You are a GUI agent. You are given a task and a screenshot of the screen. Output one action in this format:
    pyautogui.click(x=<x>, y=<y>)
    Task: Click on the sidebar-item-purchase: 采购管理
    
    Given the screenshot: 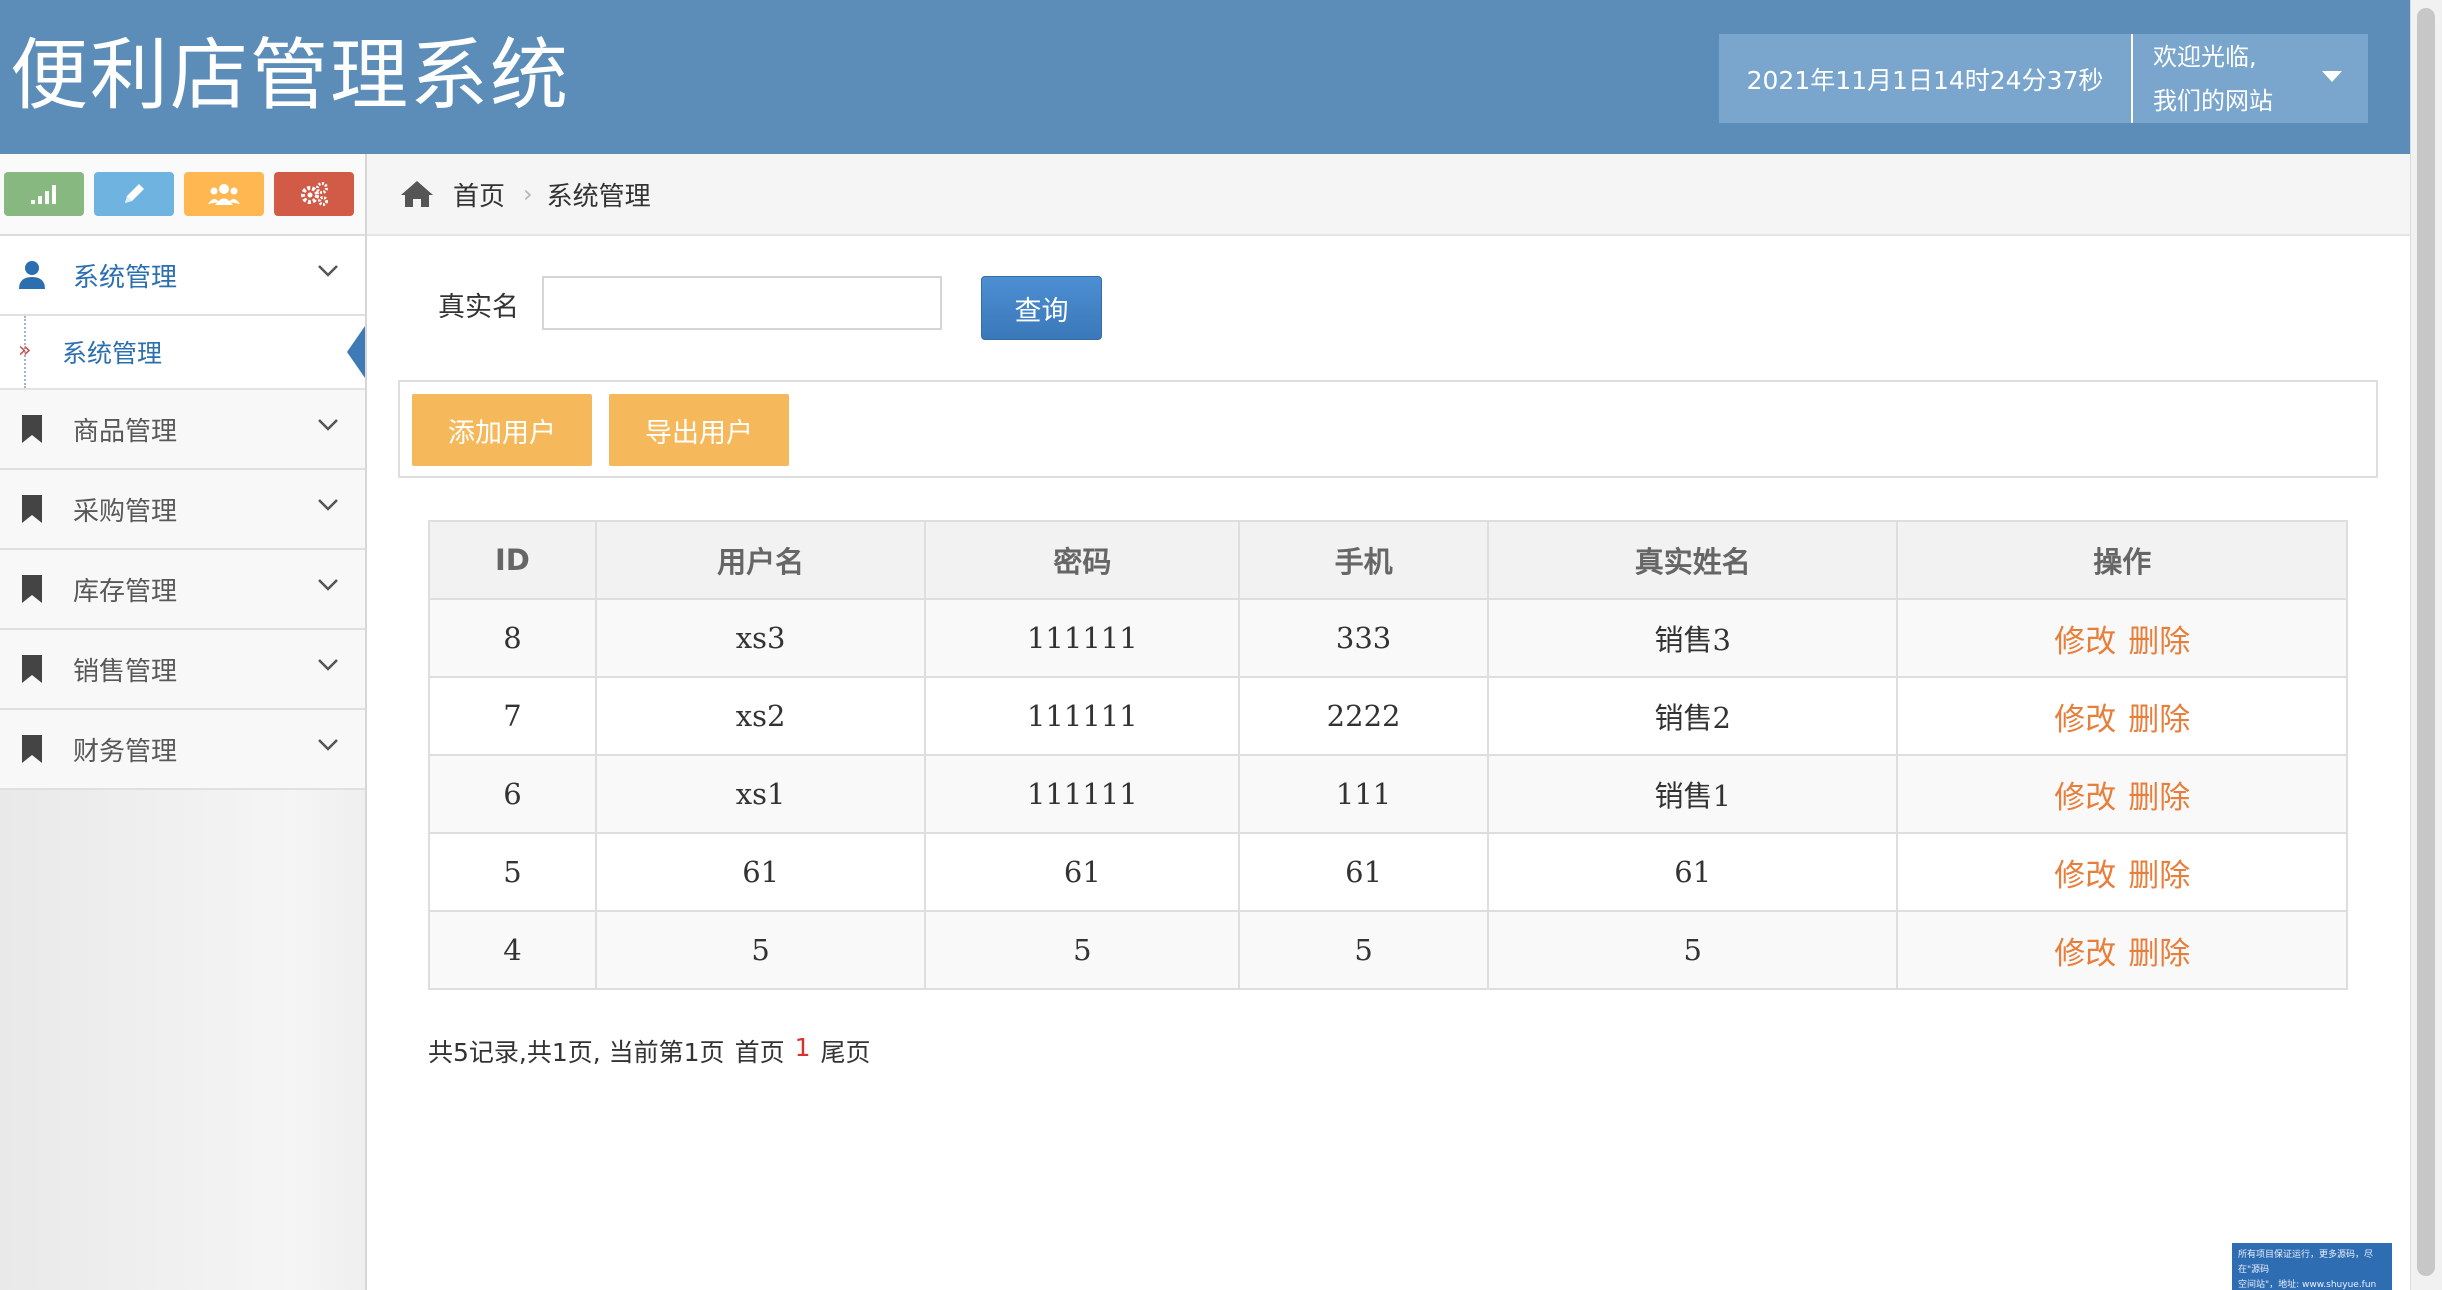 What is the action you would take?
    pyautogui.click(x=182, y=510)
    